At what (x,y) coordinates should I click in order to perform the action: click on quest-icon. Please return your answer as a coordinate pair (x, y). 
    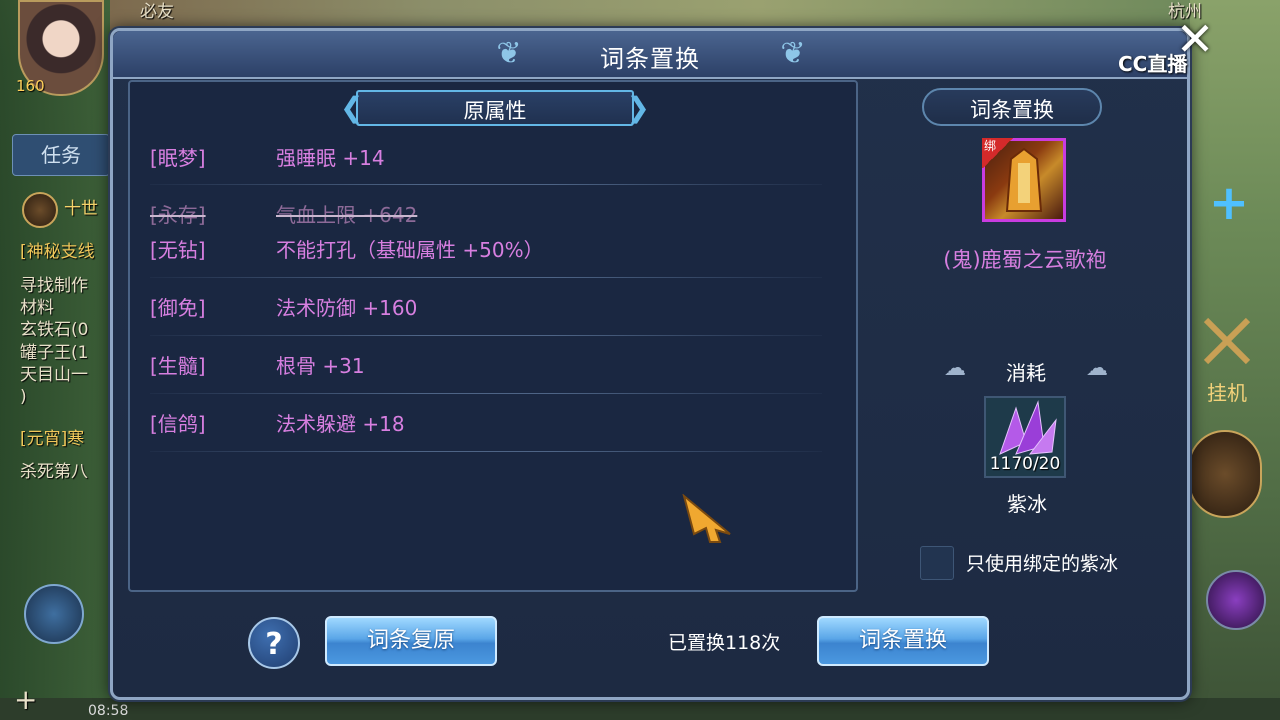
    Looking at the image, I should click on (40, 210).